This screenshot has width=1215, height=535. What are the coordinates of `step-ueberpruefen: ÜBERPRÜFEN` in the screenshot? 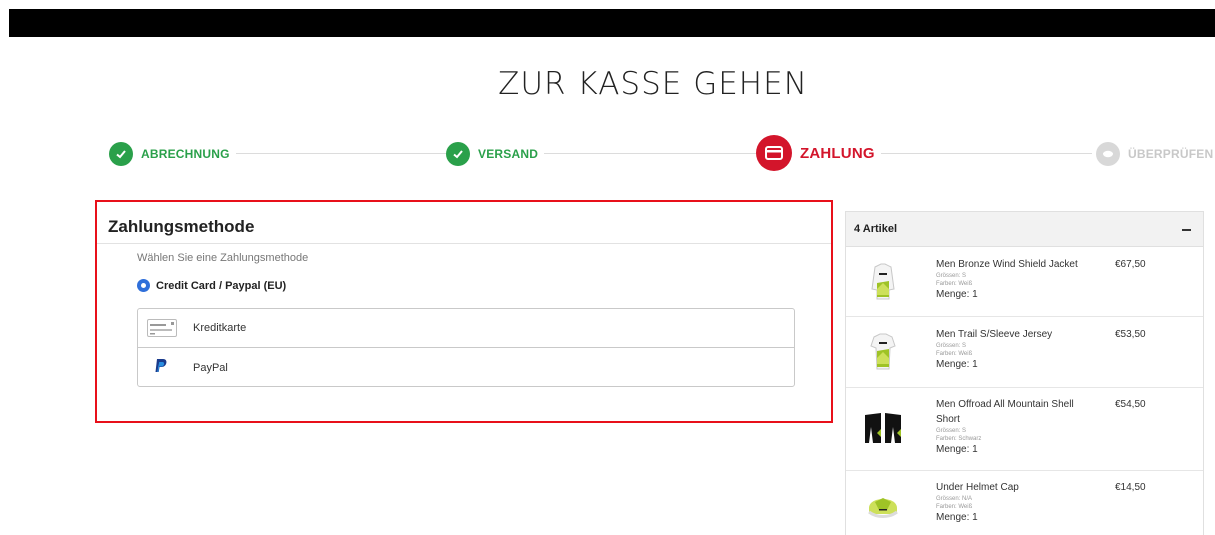 It's located at (1153, 154).